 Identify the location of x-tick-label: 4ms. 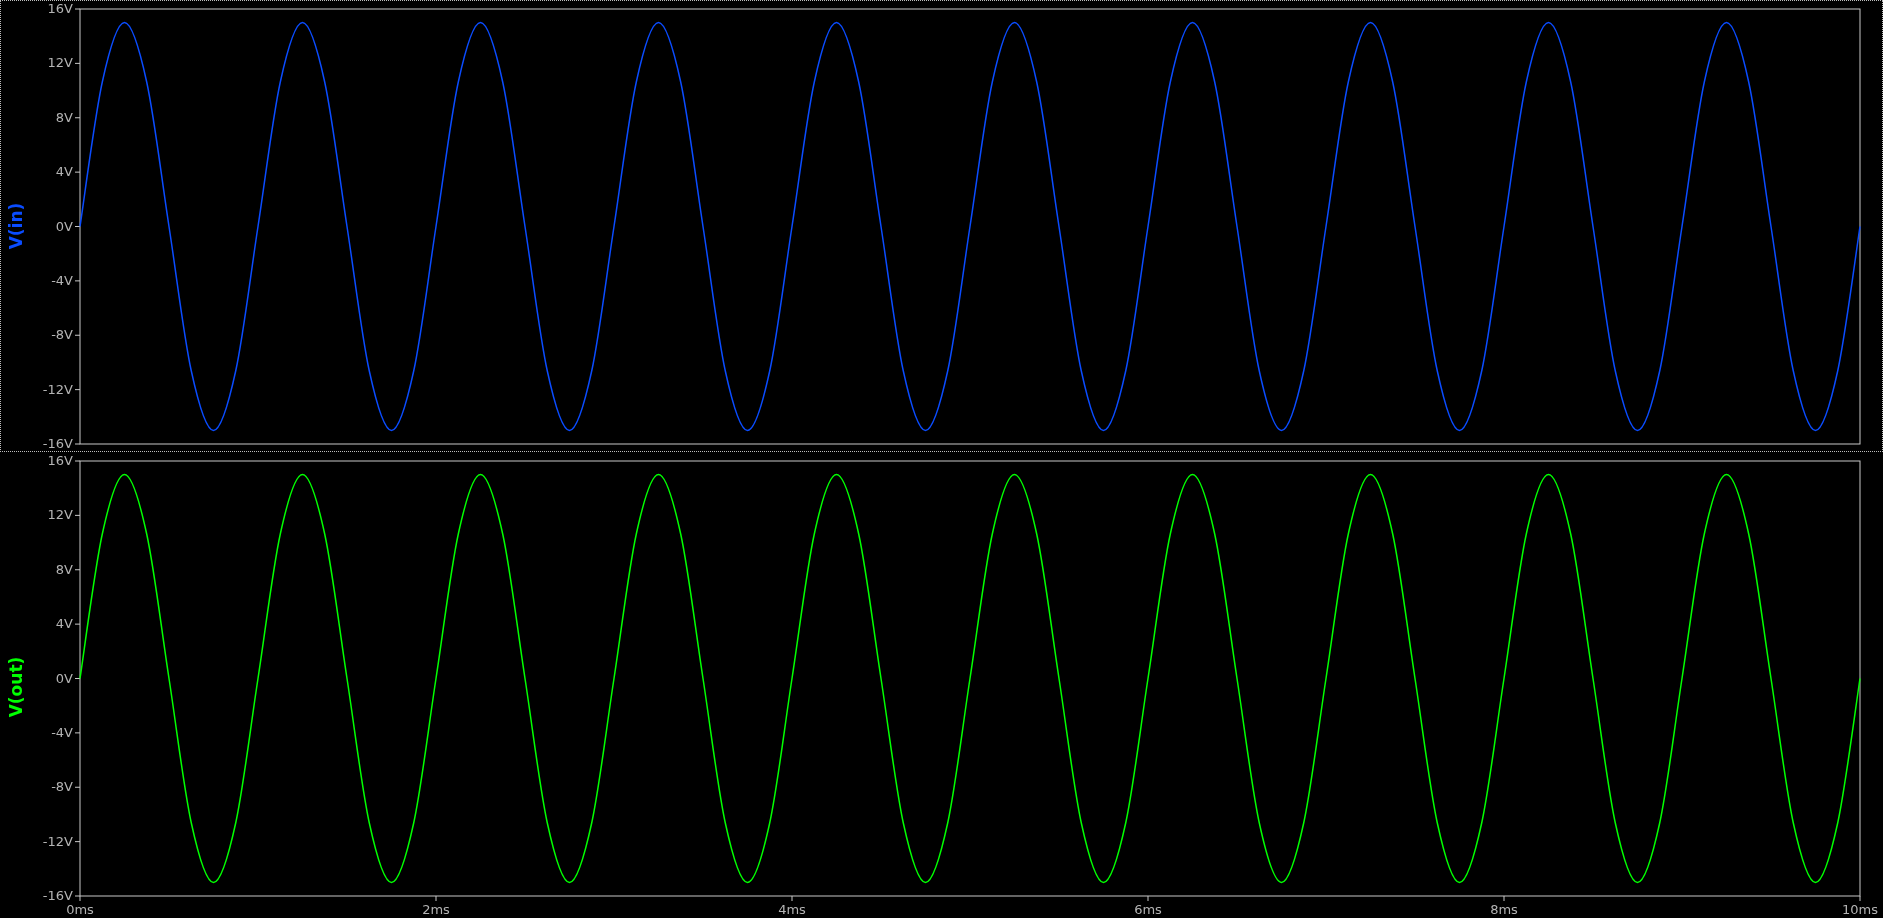
(792, 909).